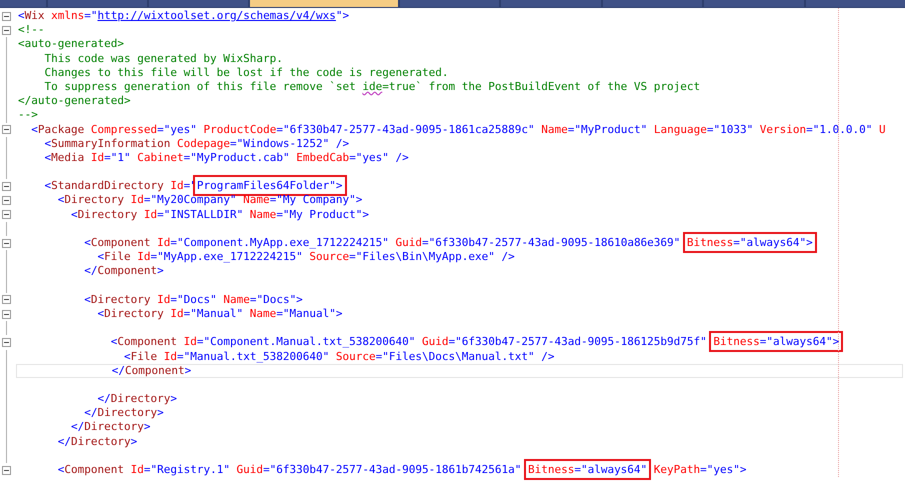  What do you see at coordinates (74, 101) in the screenshot?
I see `code-text: </auto-generated>` at bounding box center [74, 101].